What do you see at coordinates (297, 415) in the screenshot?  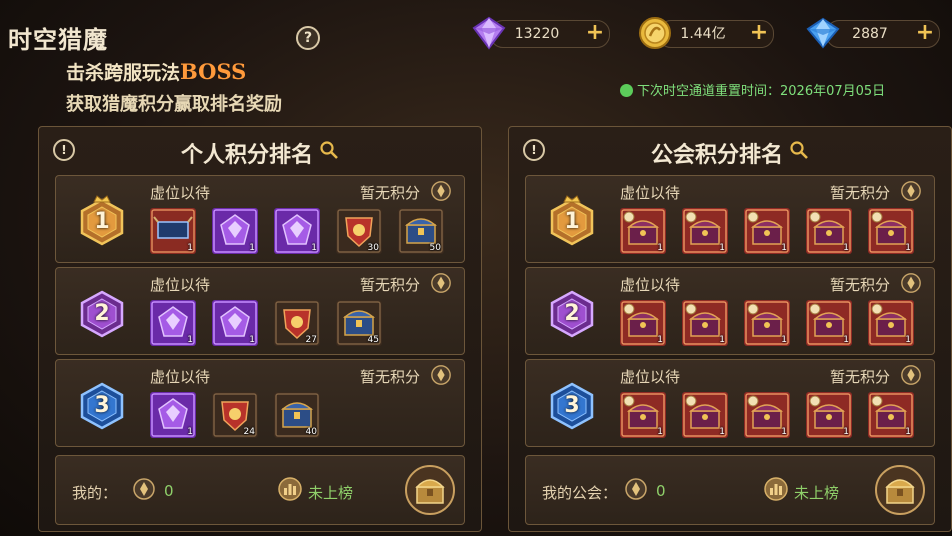 I see `reward-item-blue-chest-icon: 40` at bounding box center [297, 415].